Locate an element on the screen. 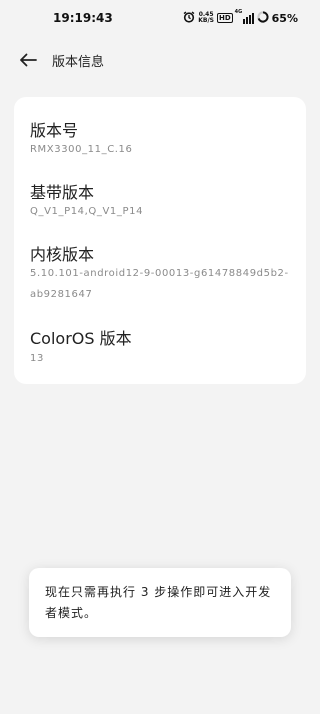 The image size is (320, 714). status-icons: 0.45 KB/S HD 4G 65% is located at coordinates (240, 17).